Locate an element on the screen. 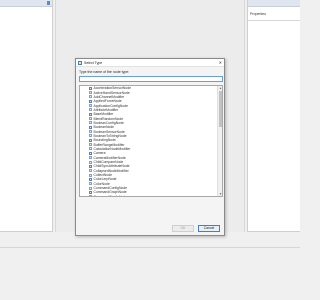 This screenshot has width=320, height=300. bottom-divider is located at coordinates (150, 247).